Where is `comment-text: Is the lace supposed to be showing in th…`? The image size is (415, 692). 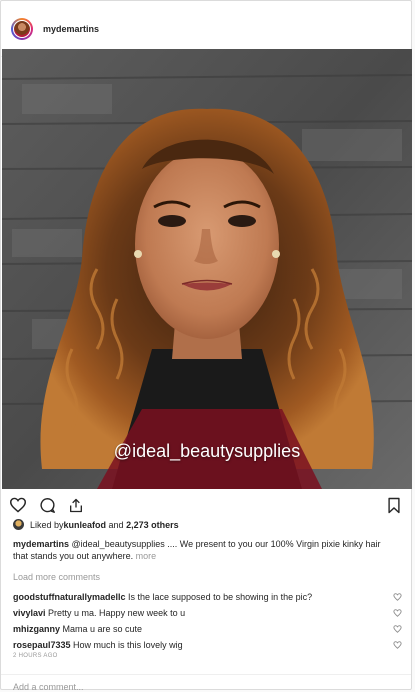 comment-text: Is the lace supposed to be showing in th… is located at coordinates (219, 597).